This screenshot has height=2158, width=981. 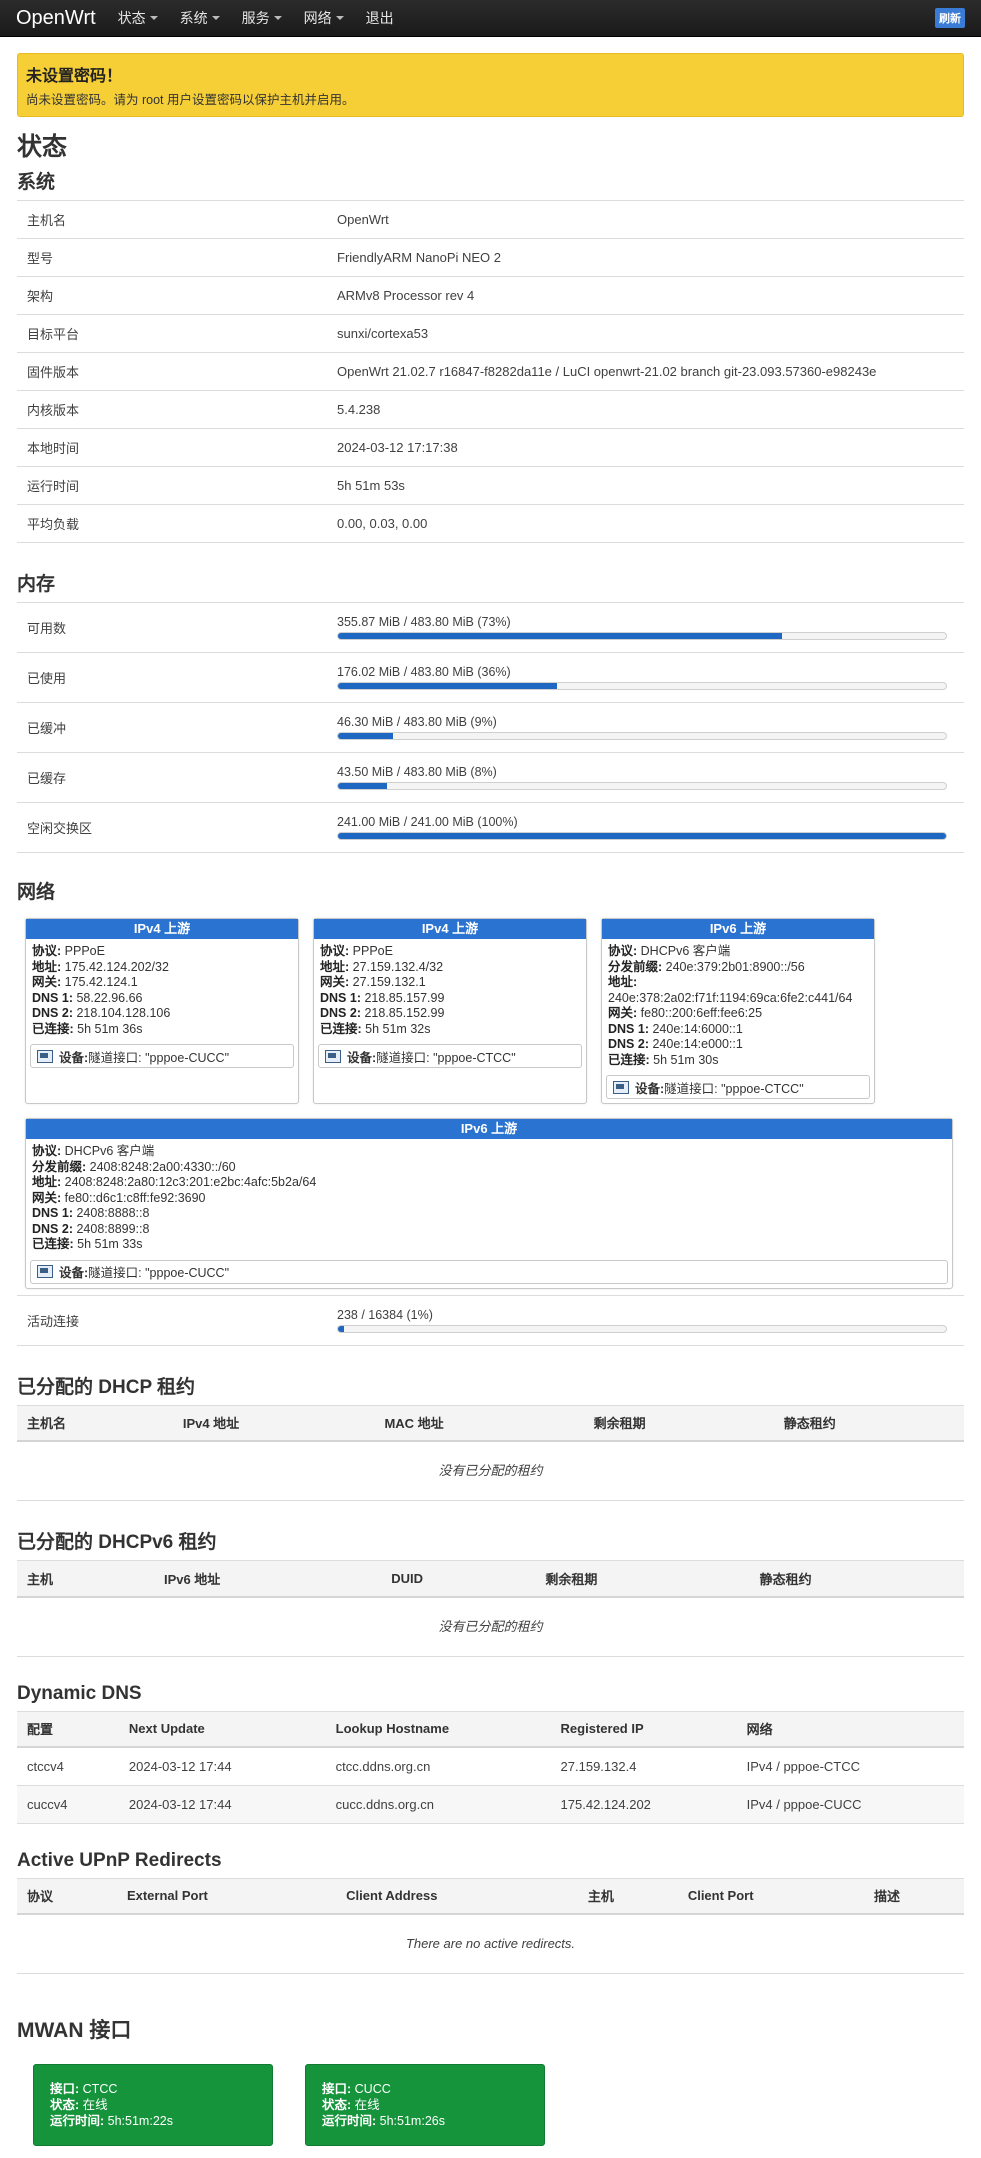 What do you see at coordinates (490, 1608) in the screenshot?
I see `dhcpv6-table: 主机 IPv6 地址 DUID 剩余租期 静态租约 没有已分配的租约` at bounding box center [490, 1608].